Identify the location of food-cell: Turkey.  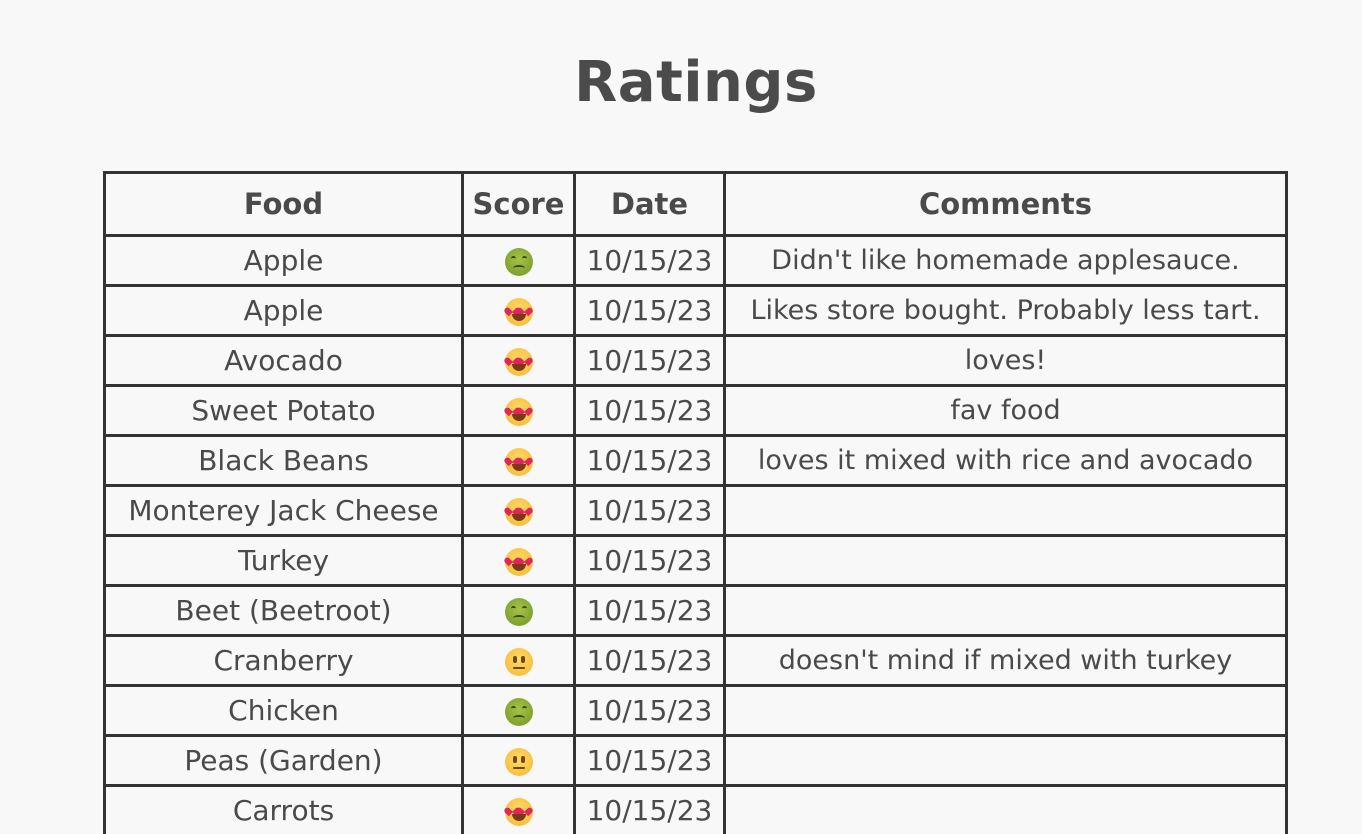
(283, 560).